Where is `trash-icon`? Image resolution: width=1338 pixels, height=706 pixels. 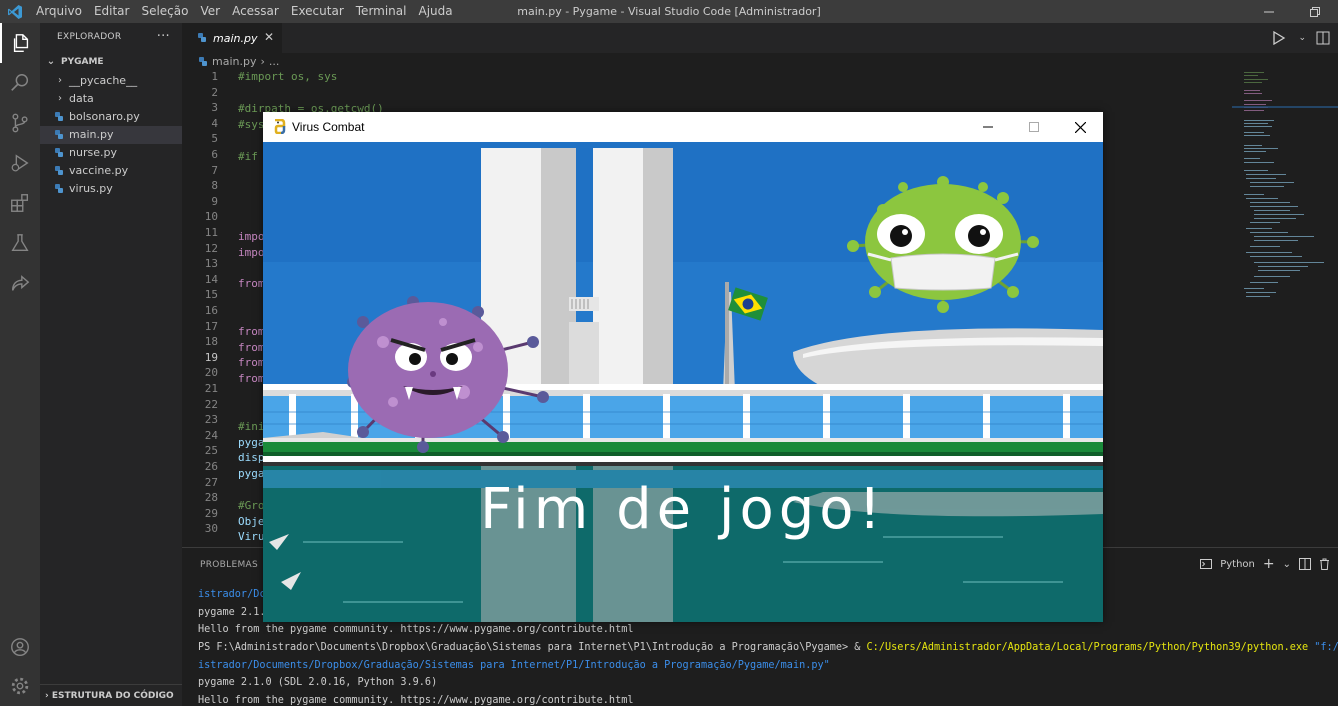
trash-icon is located at coordinates (1324, 564).